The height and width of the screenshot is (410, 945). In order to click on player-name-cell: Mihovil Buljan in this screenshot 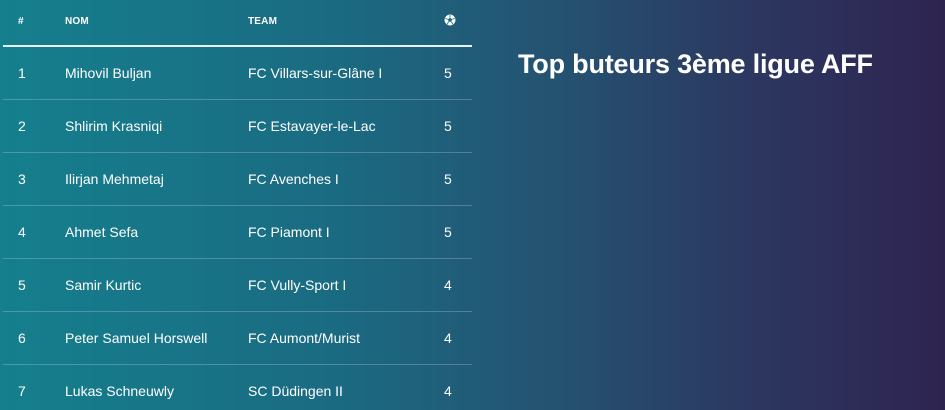, I will do `click(108, 73)`.